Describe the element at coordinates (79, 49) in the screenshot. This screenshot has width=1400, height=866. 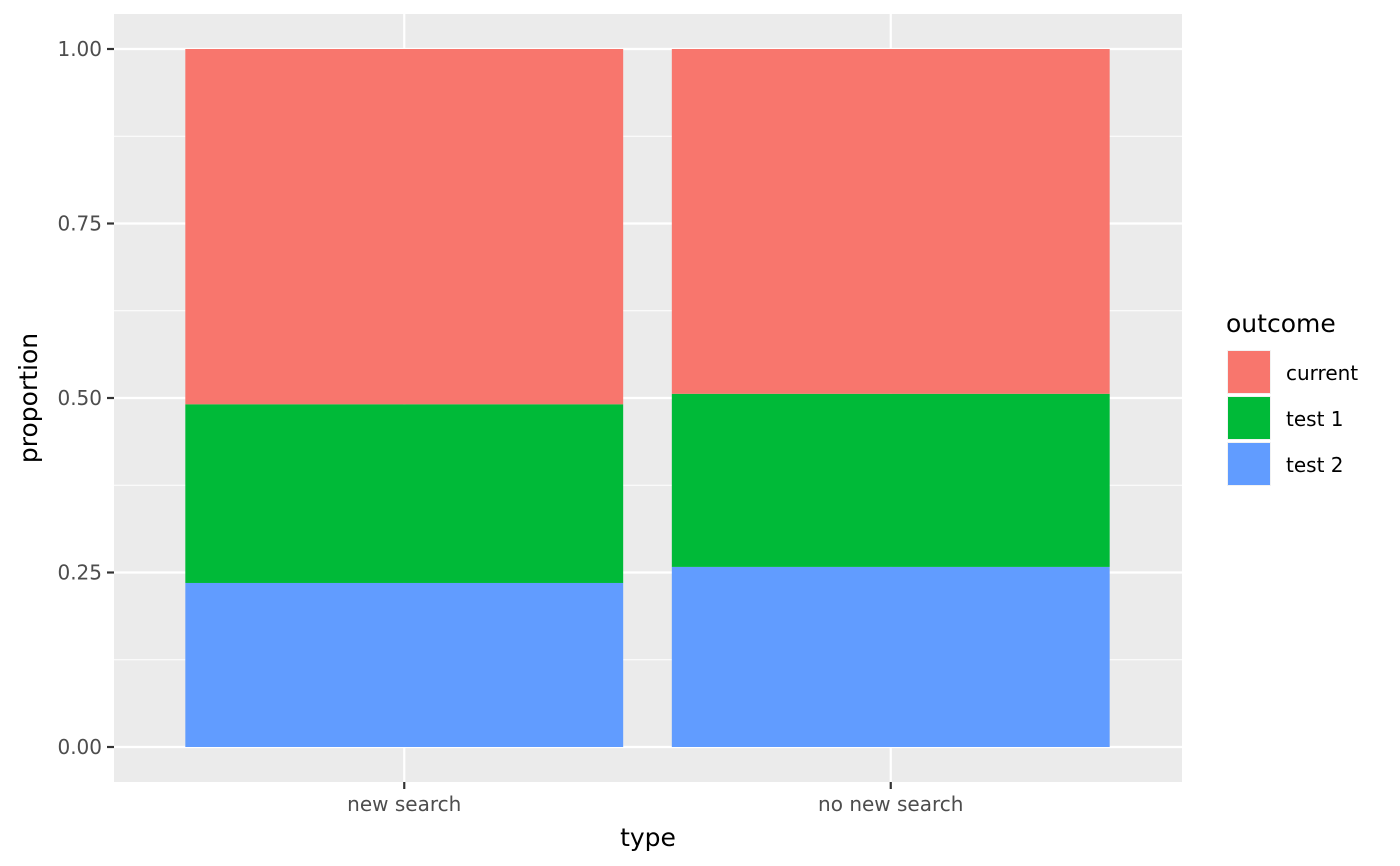
I see `y-tick-label: 1.00` at that location.